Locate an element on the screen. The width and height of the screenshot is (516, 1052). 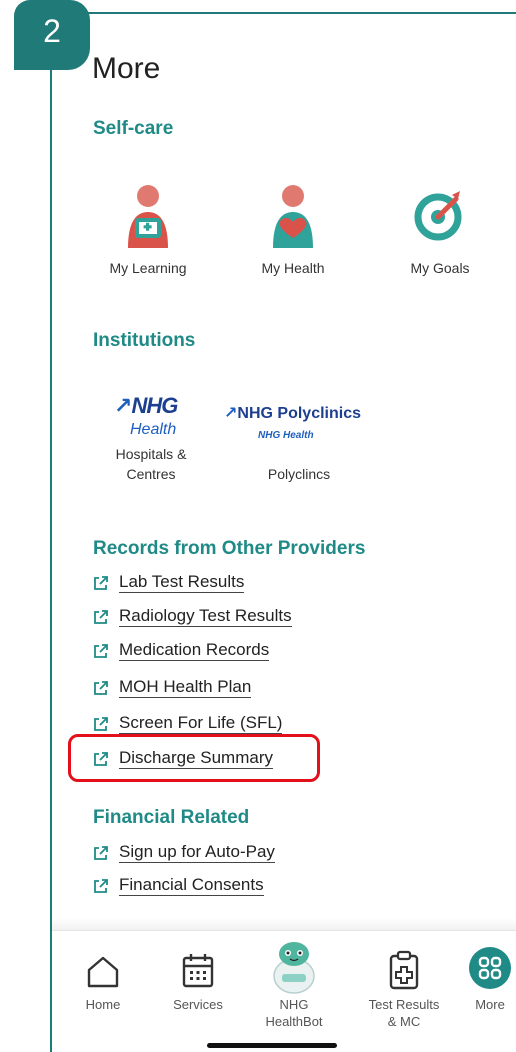
nhg-health-logo: ↗NHG Health is located at coordinates (146, 416).